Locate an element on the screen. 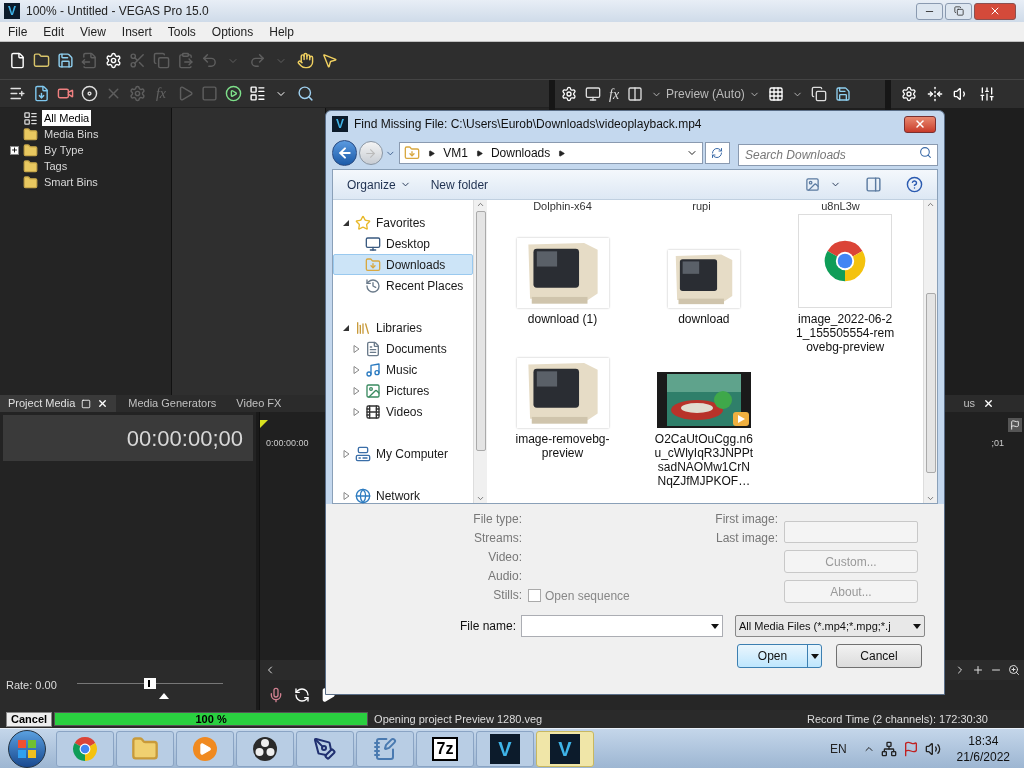  start-button is located at coordinates (27, 748).